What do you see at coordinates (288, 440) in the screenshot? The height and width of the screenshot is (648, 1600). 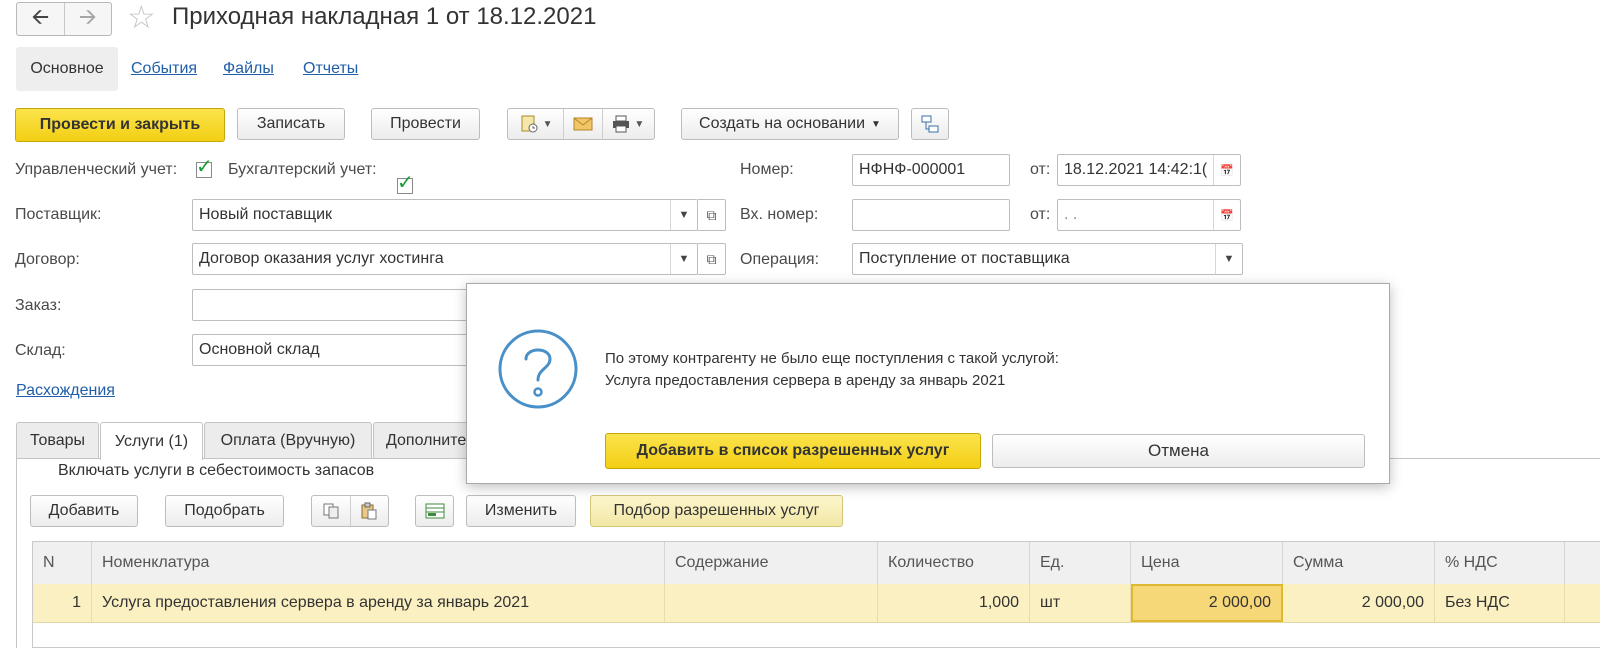 I see `tab-payment: Оплата (Вручную)` at bounding box center [288, 440].